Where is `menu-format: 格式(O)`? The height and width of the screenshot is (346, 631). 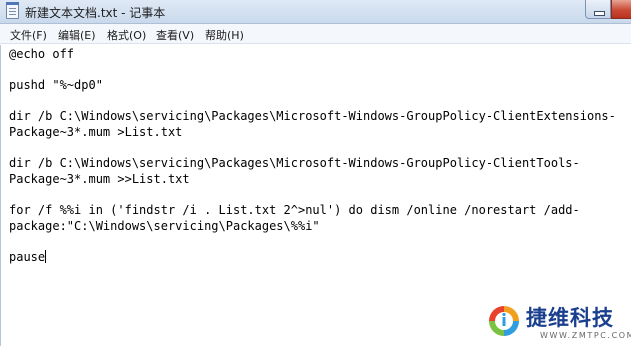 menu-format: 格式(O) is located at coordinates (126, 35).